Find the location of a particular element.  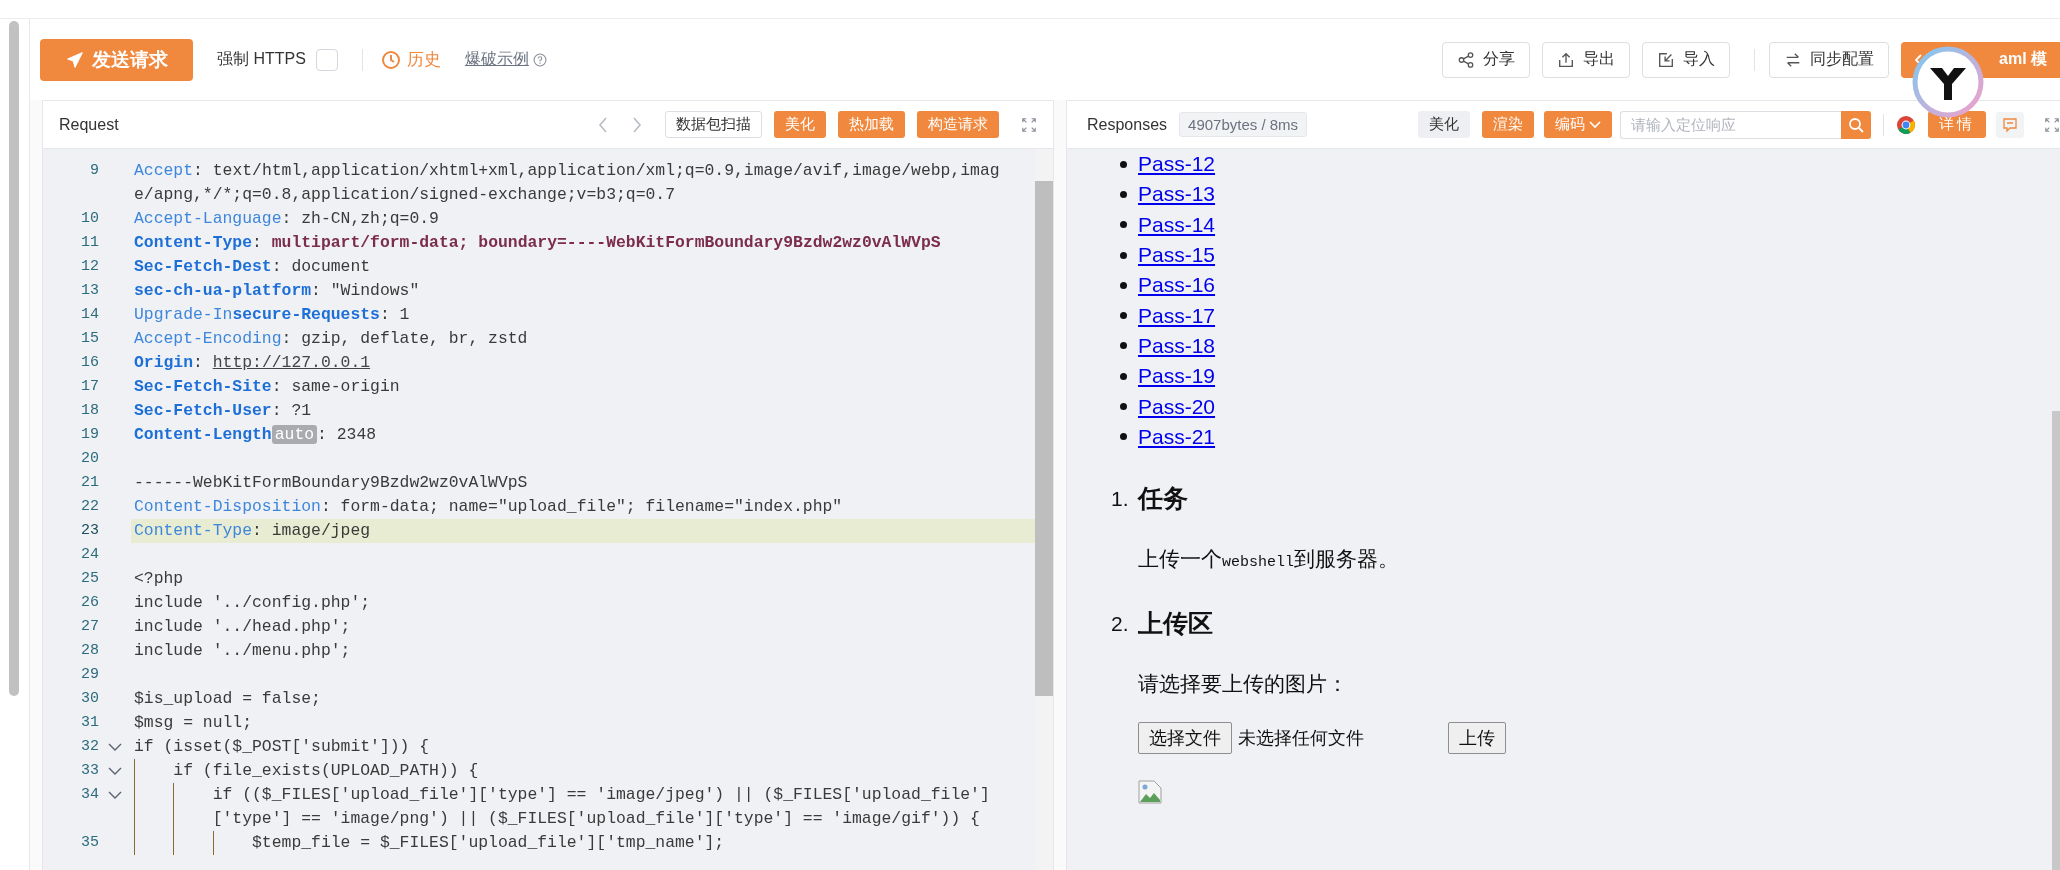

pass-link: Pass-12 is located at coordinates (1177, 164).